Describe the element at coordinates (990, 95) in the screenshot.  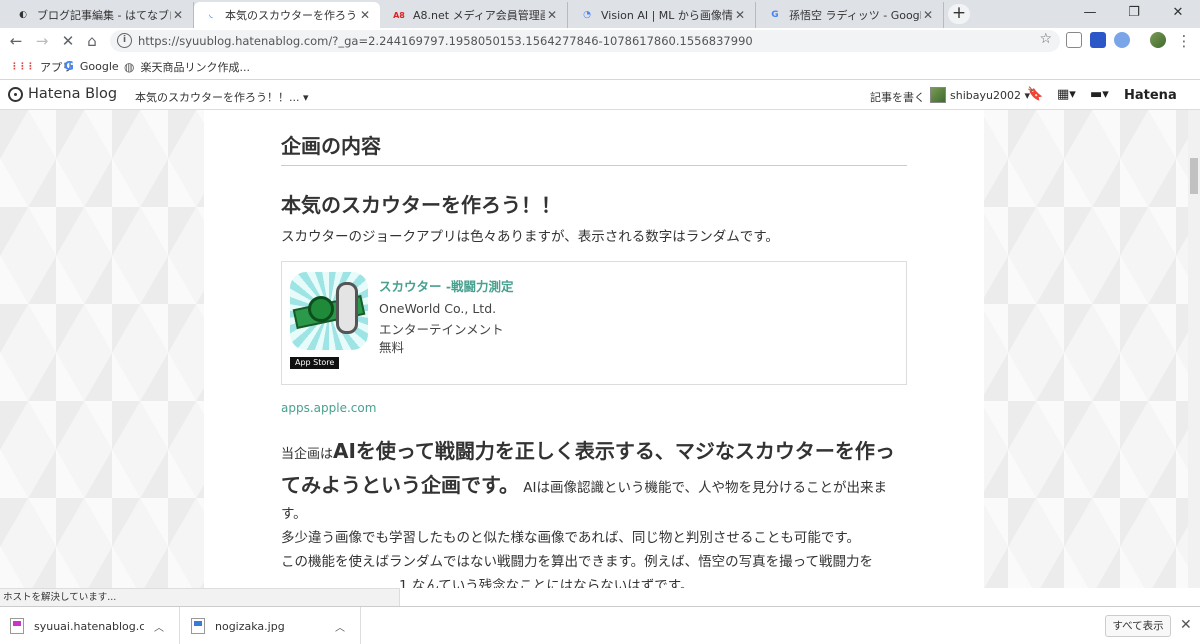
I see `user-menu: shibayu2002 ▾` at that location.